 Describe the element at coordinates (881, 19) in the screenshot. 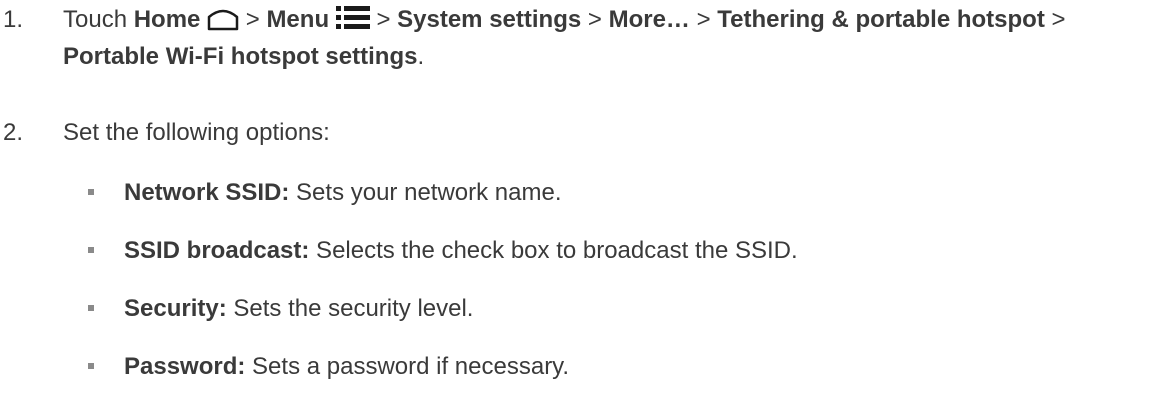

I see `tethering-label: Tethering & portable hotspot` at that location.